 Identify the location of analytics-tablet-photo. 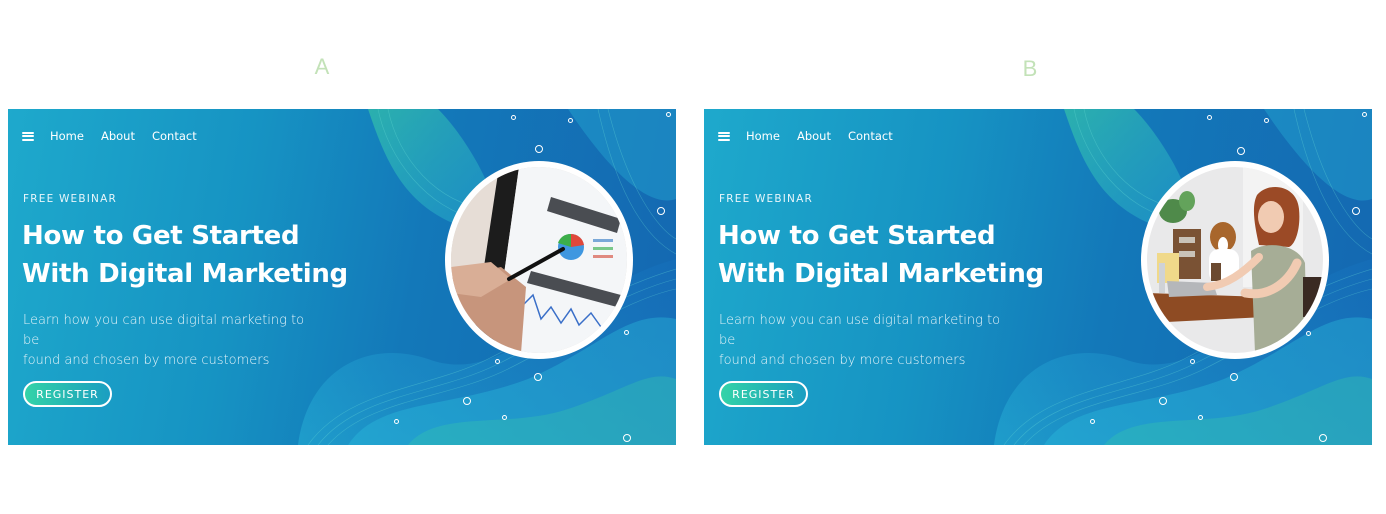
(539, 260).